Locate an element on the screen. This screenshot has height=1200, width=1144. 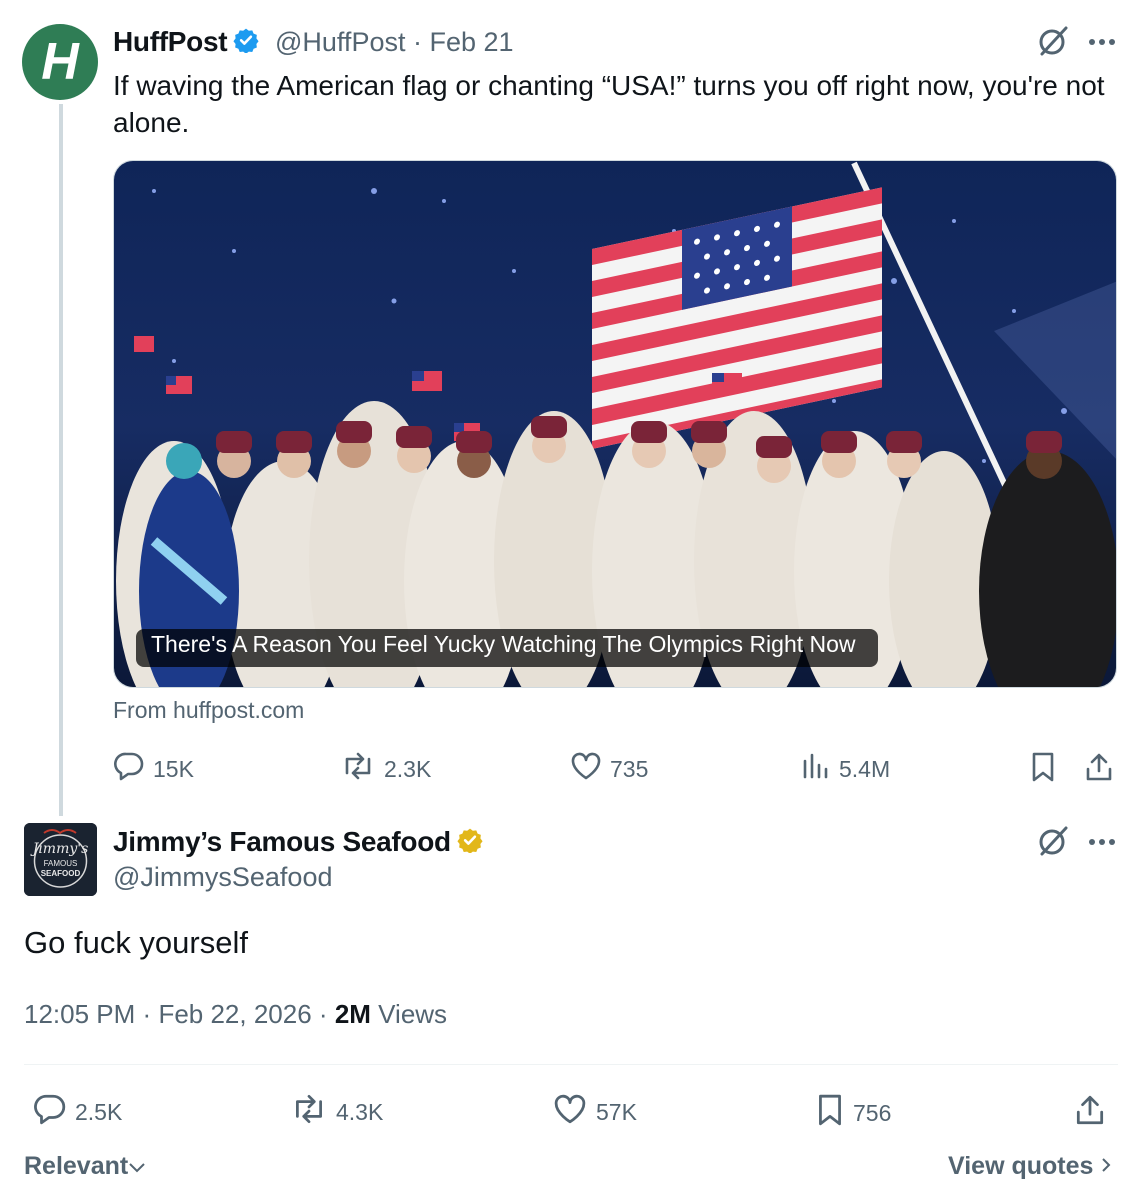
reply-button: 15K is located at coordinates (153, 769).